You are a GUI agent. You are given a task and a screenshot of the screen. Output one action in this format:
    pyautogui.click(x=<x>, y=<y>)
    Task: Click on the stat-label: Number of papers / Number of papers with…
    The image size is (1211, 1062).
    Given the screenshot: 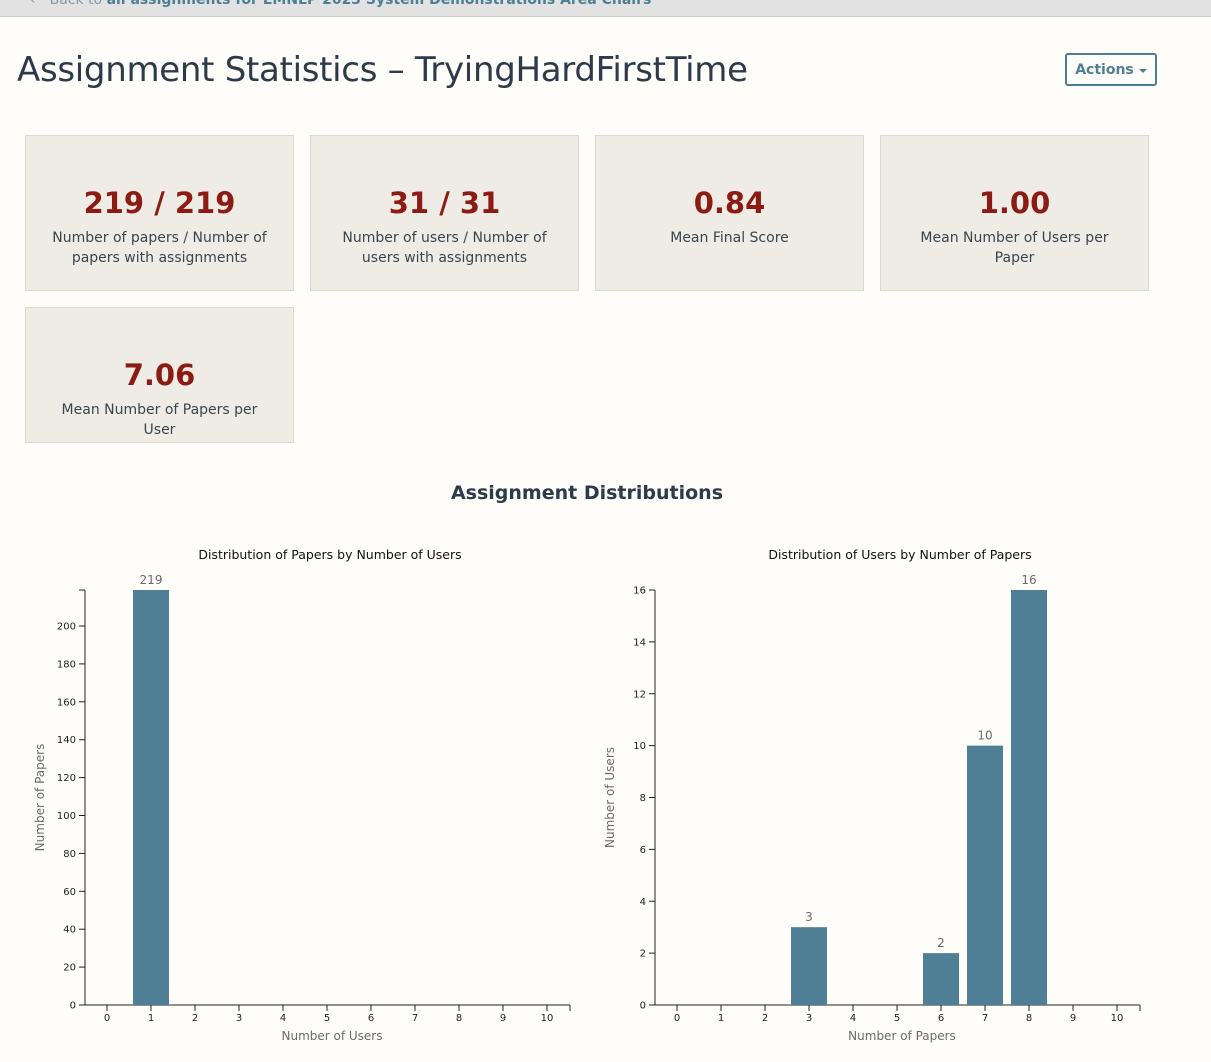 What is the action you would take?
    pyautogui.click(x=159, y=248)
    